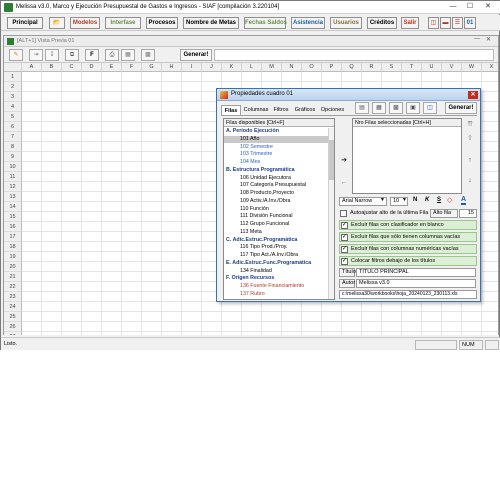 Image resolution: width=500 pixels, height=500 pixels. Describe the element at coordinates (212, 67) in the screenshot. I see `column-header: J` at that location.